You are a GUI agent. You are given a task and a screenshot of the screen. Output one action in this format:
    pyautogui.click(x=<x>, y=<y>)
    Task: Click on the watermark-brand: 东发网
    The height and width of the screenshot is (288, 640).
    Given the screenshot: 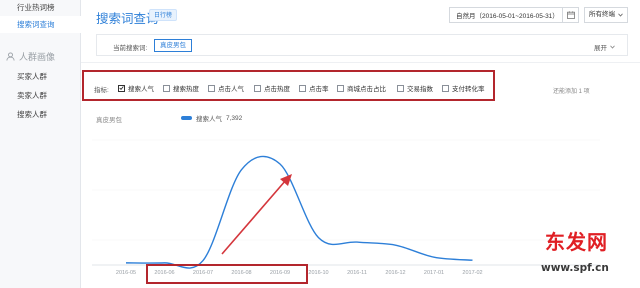 What is the action you would take?
    pyautogui.click(x=576, y=242)
    